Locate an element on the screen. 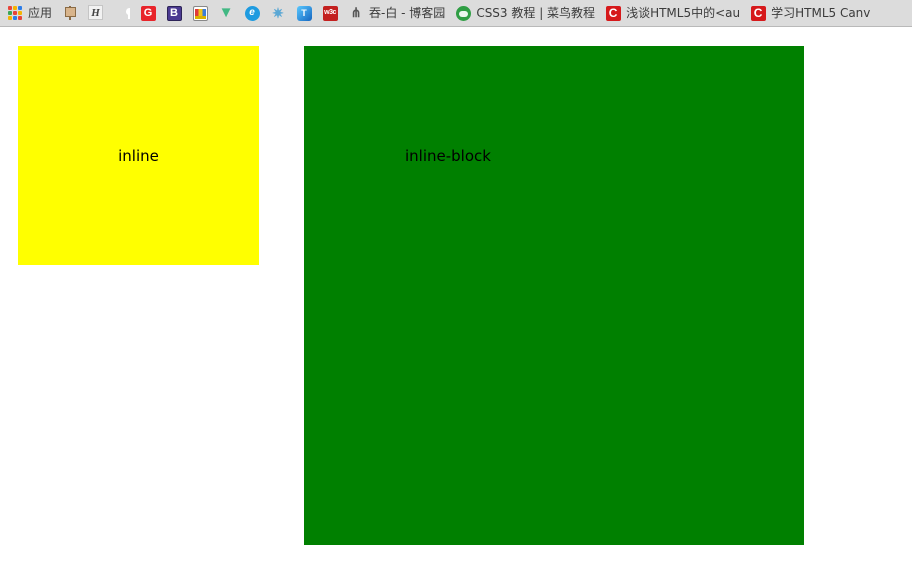 The width and height of the screenshot is (912, 567). w3c-icon: w3c is located at coordinates (330, 13).